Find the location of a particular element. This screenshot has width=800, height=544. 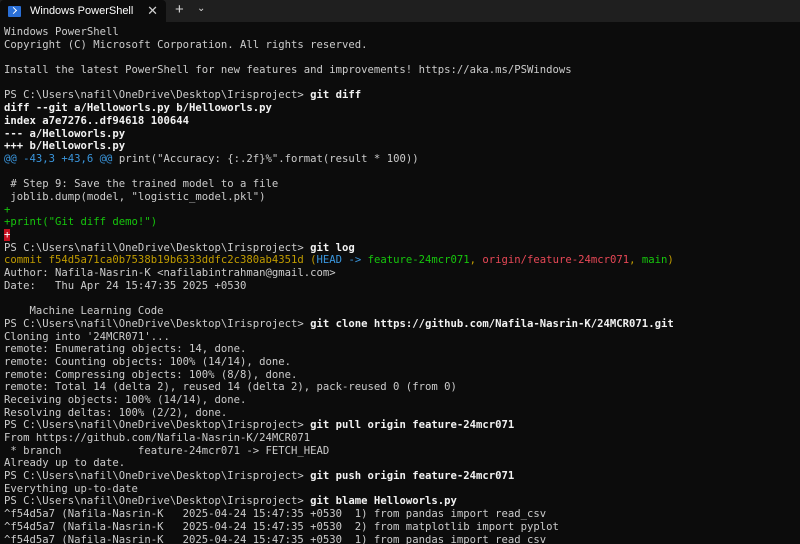

diff-added-line: +print("Git diff demo!") is located at coordinates (81, 222).